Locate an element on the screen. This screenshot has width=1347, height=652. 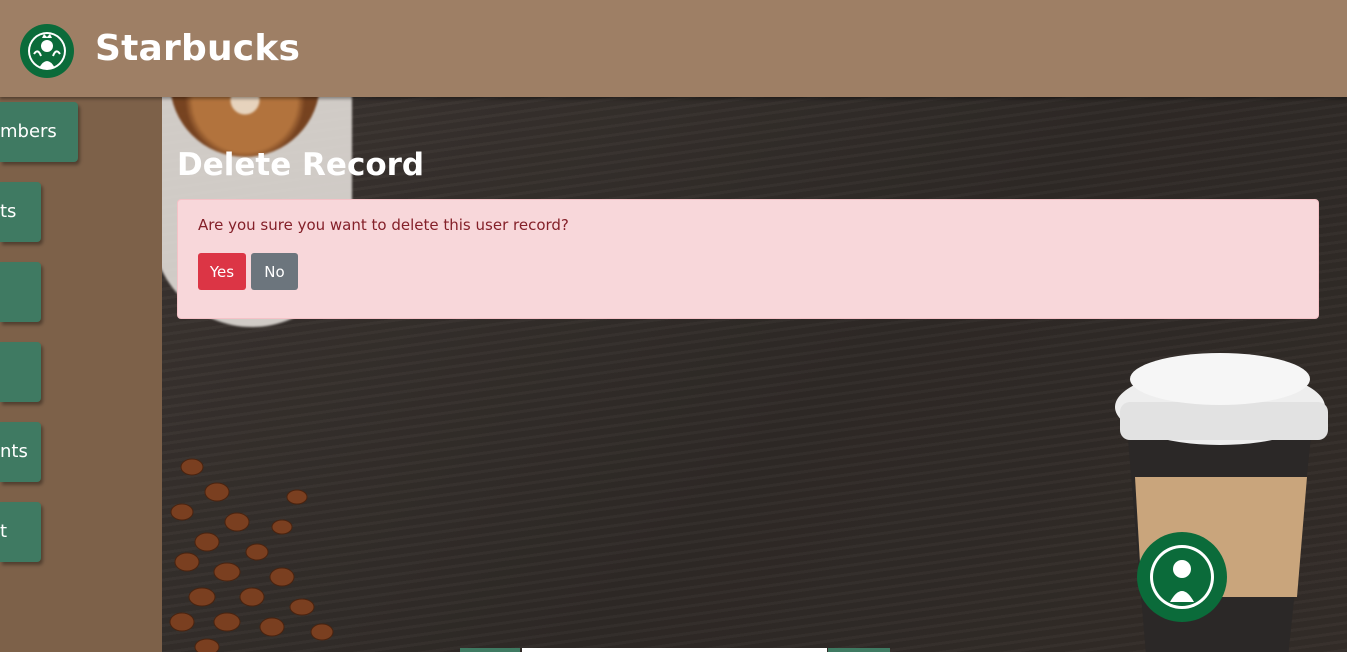
footer-strip-middle is located at coordinates (674, 650).